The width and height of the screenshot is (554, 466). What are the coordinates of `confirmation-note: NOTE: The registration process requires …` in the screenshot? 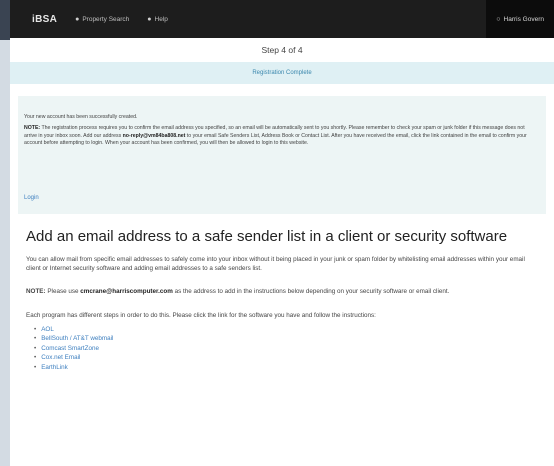 It's located at (279, 136).